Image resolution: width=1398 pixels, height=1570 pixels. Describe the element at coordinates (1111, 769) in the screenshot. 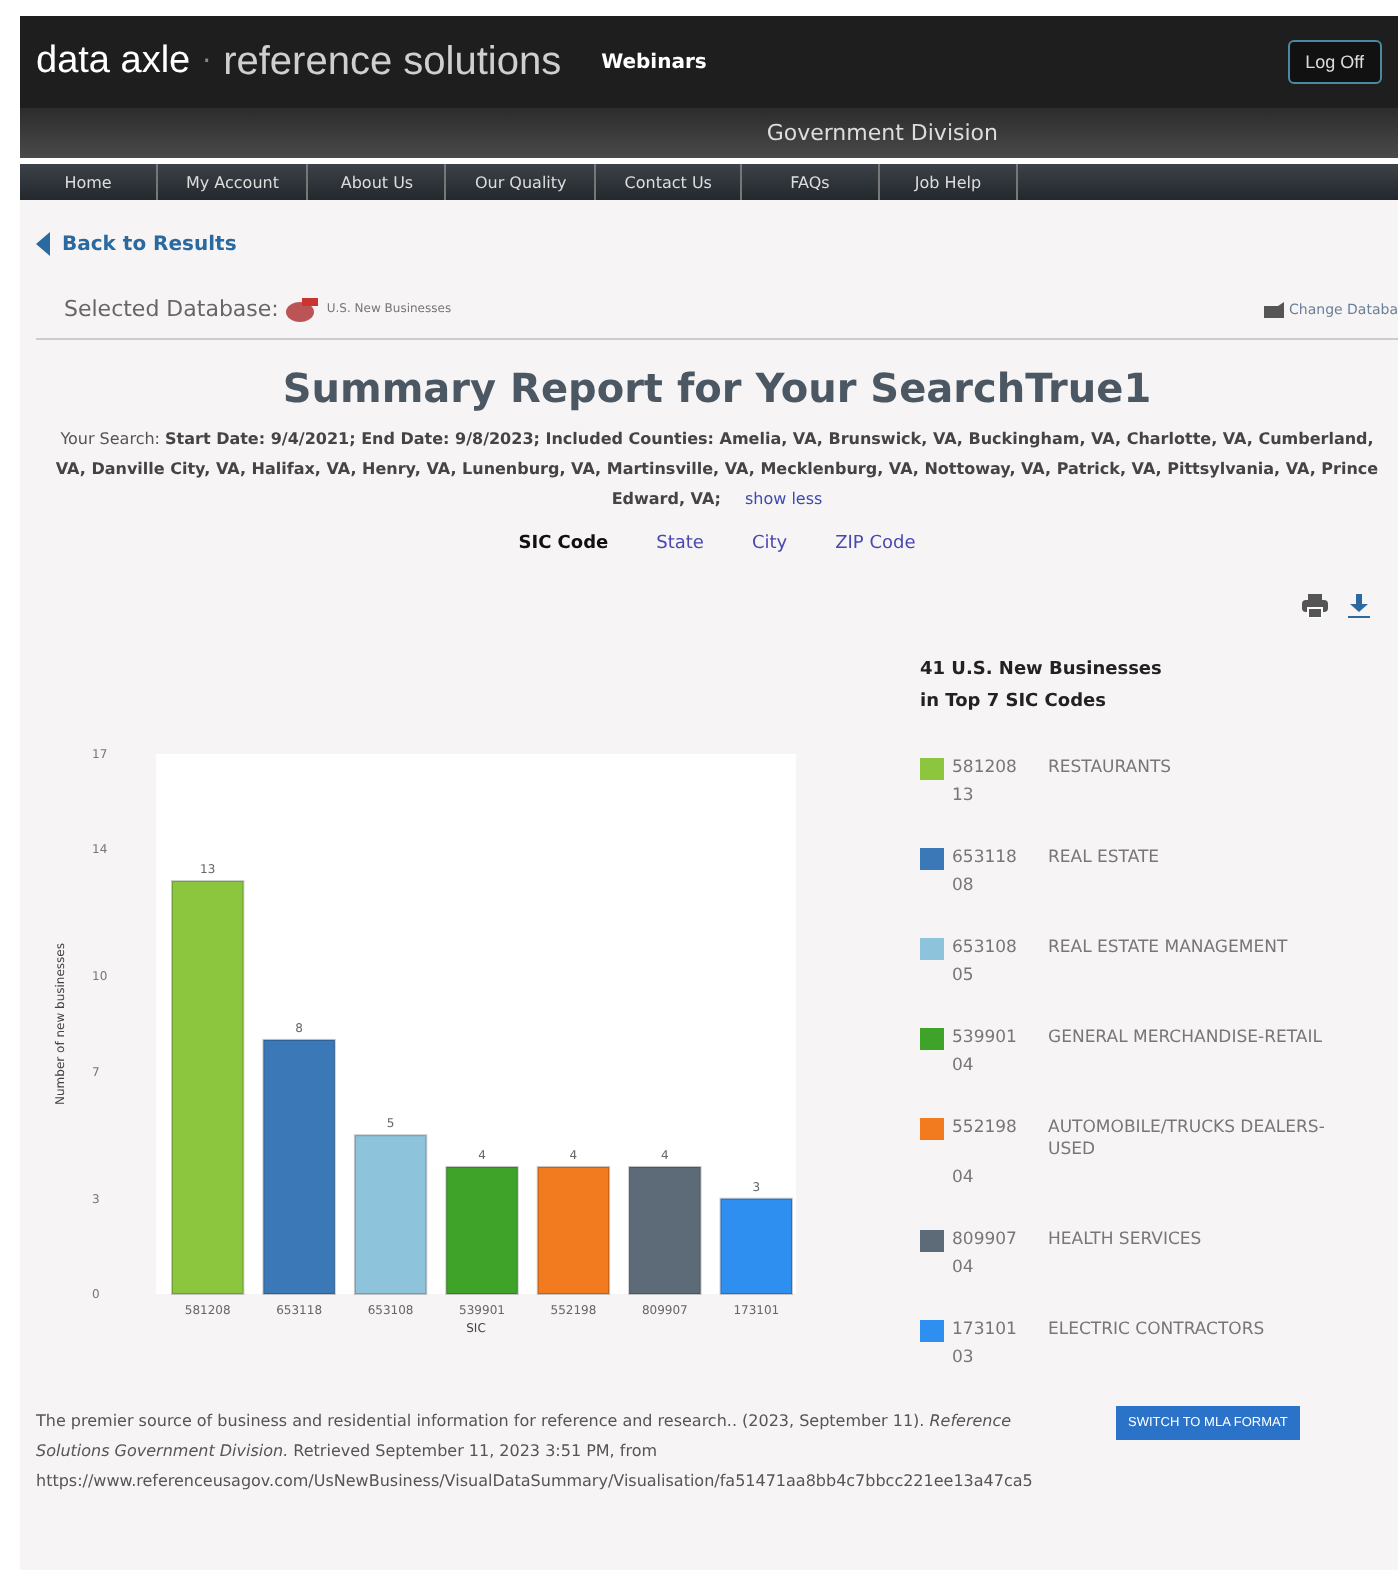

I see `legend-label: RESTAURANTS` at that location.